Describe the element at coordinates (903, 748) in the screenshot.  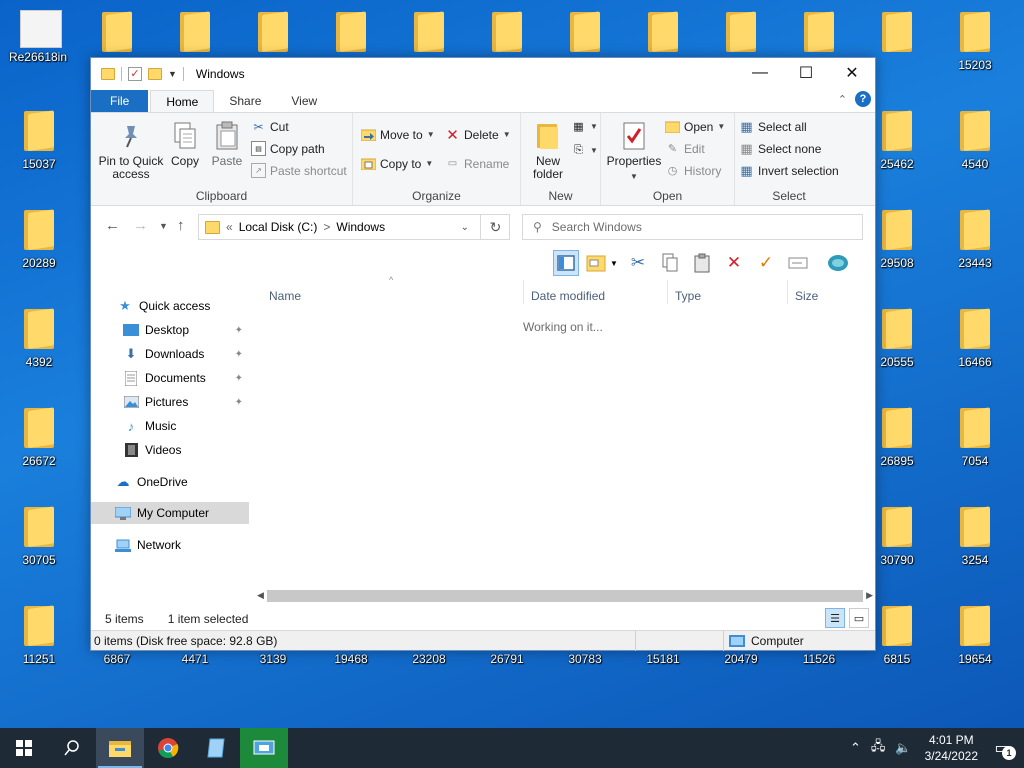
I see `volume-icon: 🔈` at that location.